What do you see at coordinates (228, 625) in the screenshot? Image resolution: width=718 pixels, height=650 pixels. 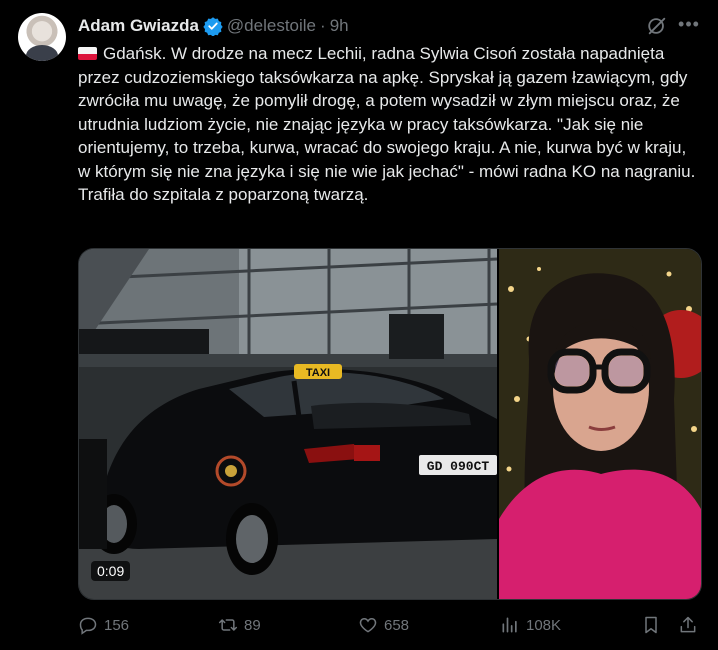 I see `repost-icon` at bounding box center [228, 625].